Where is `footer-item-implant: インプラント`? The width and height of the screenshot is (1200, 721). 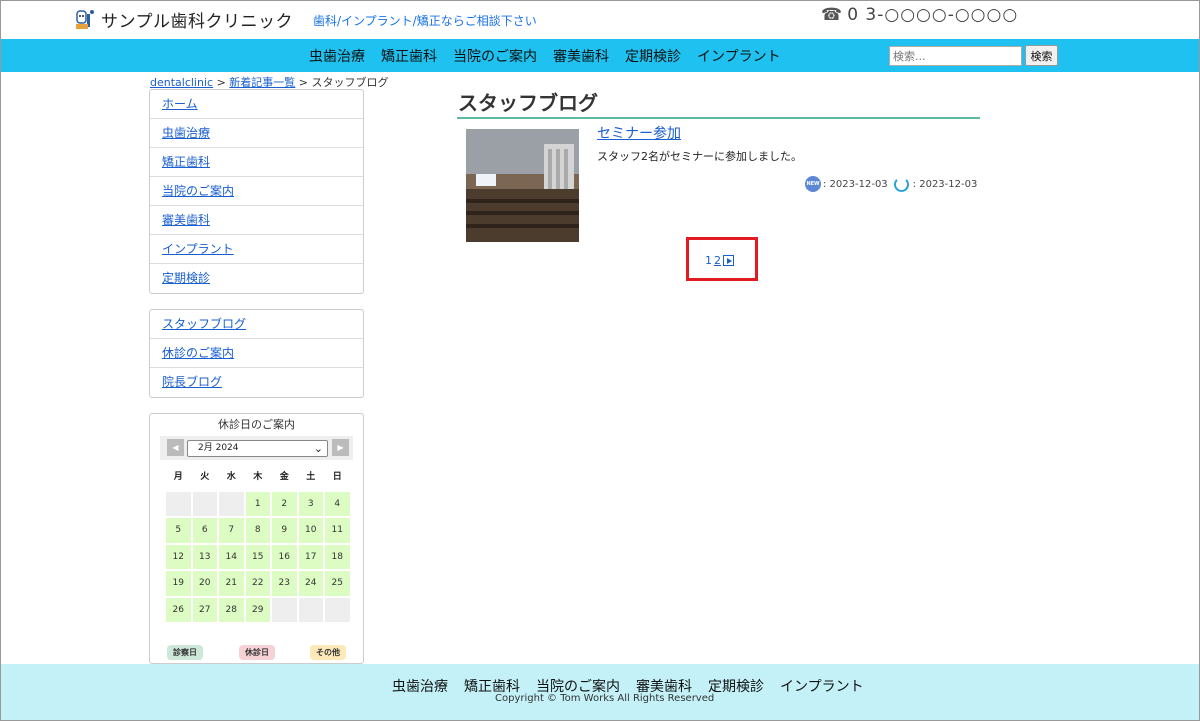
footer-item-implant: インプラント is located at coordinates (822, 686).